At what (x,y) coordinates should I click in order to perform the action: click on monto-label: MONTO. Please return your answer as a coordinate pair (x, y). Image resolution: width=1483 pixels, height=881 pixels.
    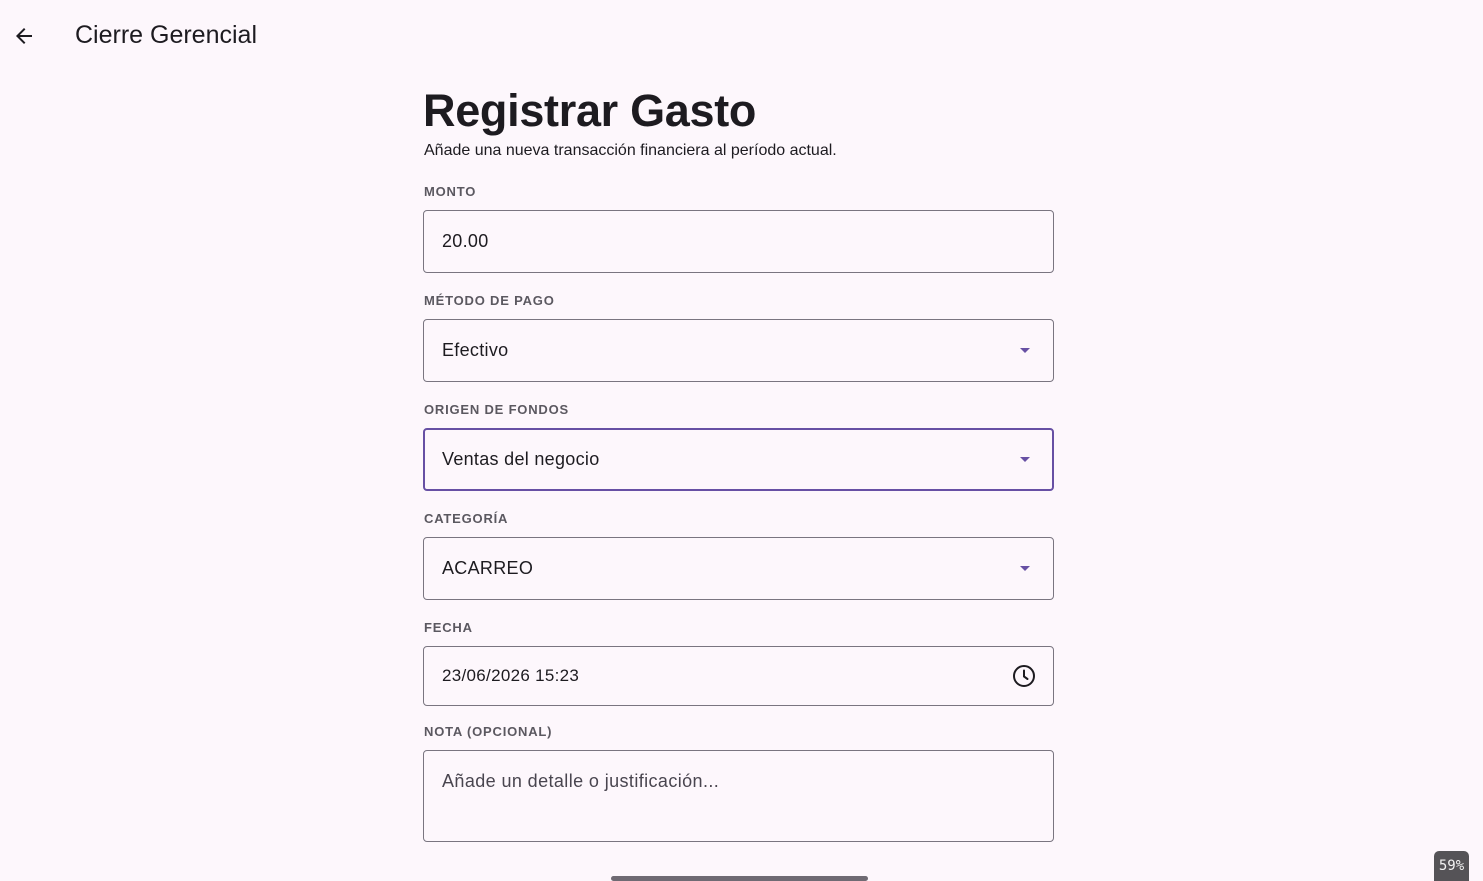
    Looking at the image, I should click on (450, 191).